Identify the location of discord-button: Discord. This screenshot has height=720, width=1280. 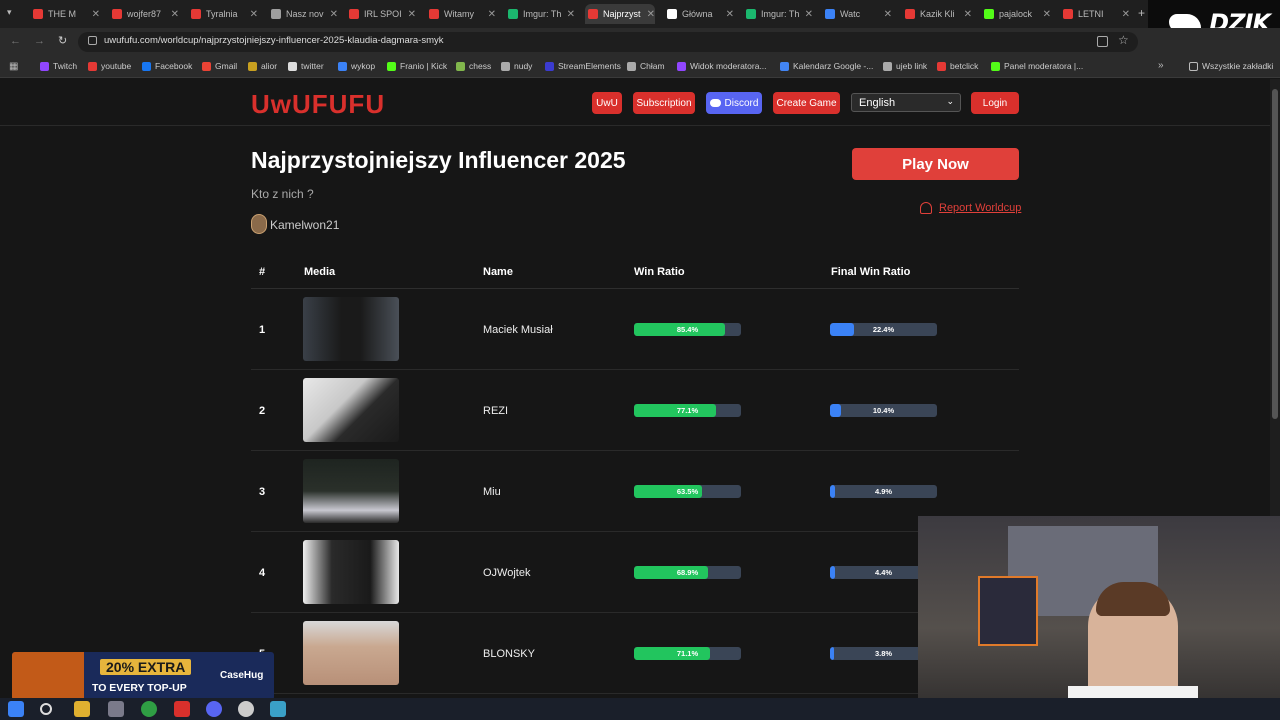
(734, 103).